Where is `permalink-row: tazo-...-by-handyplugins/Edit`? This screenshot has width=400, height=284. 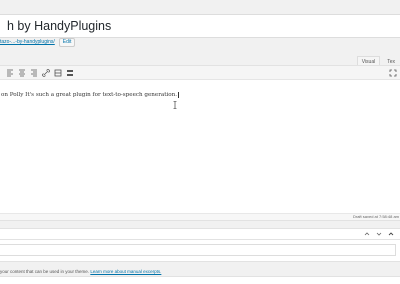 permalink-row: tazo-...-by-handyplugins/Edit is located at coordinates (38, 43).